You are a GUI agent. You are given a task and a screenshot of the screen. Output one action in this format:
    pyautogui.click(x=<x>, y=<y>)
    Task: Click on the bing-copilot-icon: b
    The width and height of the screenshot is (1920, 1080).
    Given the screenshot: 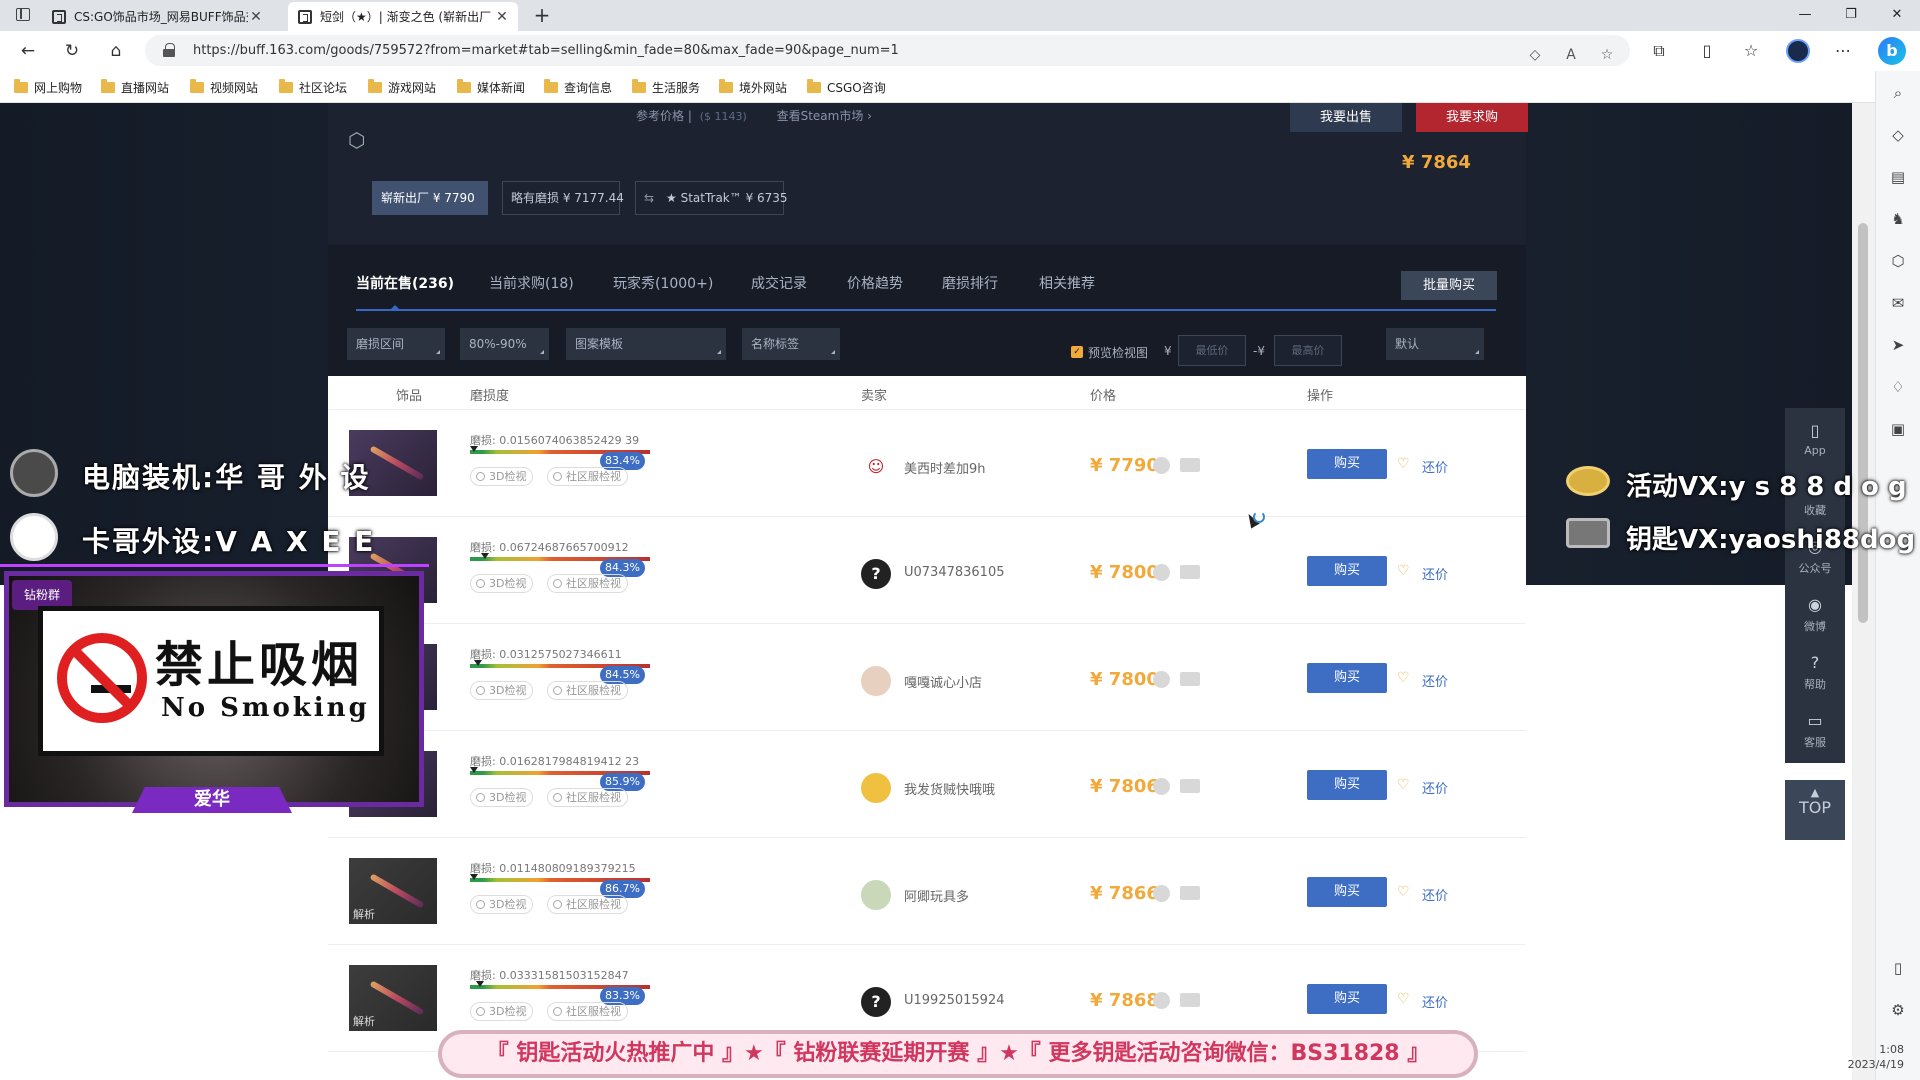 What is the action you would take?
    pyautogui.click(x=1892, y=51)
    